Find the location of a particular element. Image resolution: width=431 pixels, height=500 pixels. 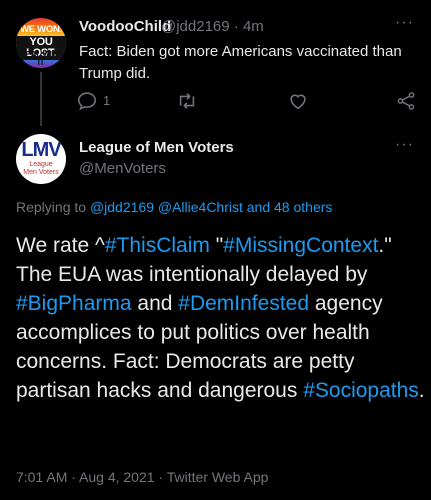

avatar-logo-text: LMV is located at coordinates (41, 150).